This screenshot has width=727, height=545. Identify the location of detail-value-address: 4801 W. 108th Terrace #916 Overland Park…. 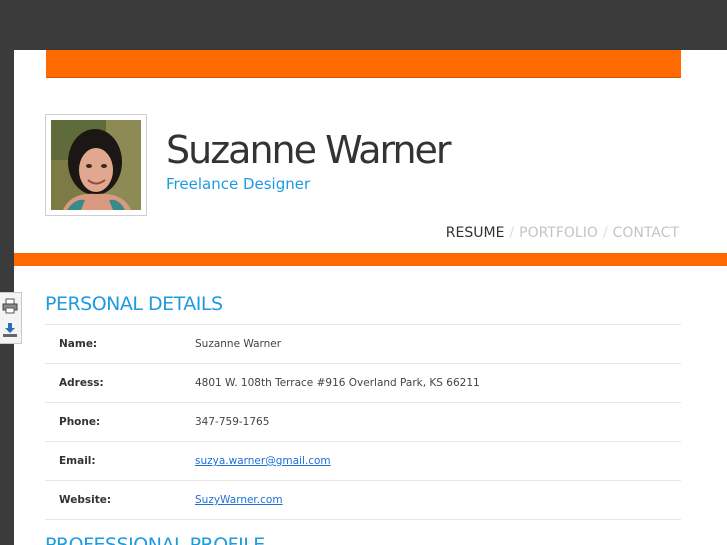
(337, 383).